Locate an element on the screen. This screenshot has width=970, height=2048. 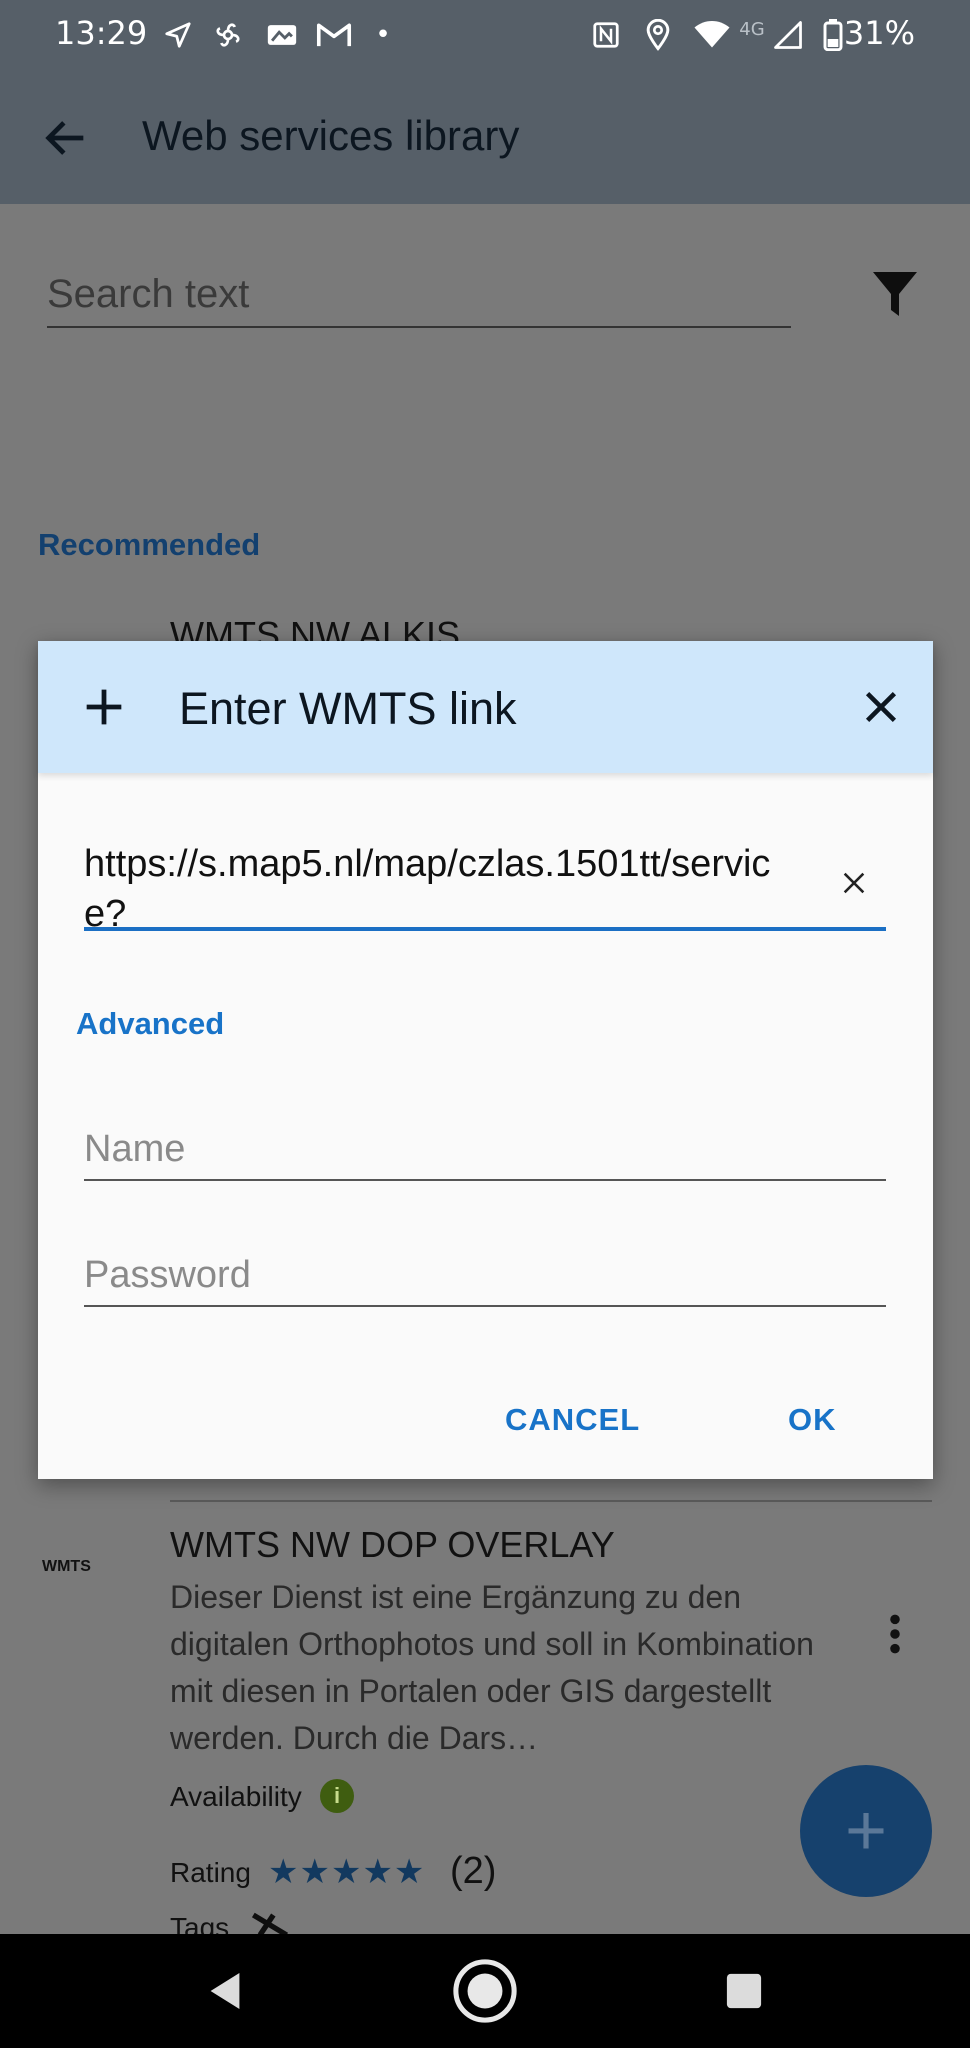
more-vert-icon is located at coordinates (895, 1634).